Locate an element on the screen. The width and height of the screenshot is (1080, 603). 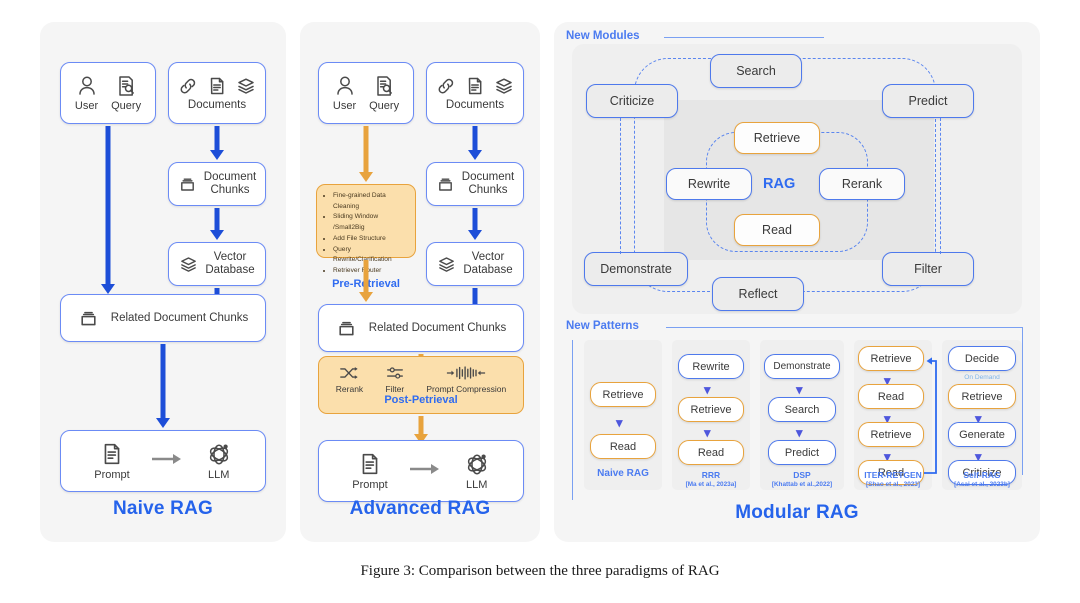
pattern-step-label: Predict is located at coordinates (802, 452).